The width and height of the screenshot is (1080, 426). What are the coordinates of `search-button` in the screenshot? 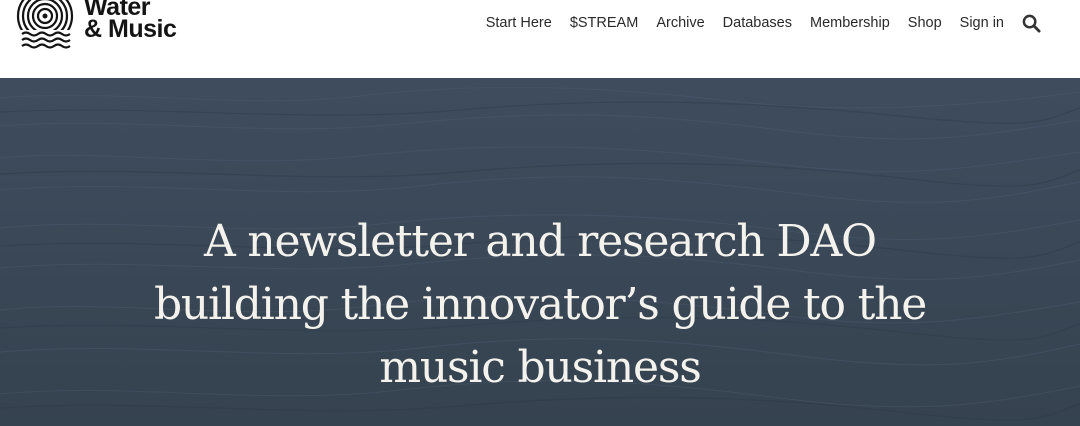 It's located at (1031, 23).